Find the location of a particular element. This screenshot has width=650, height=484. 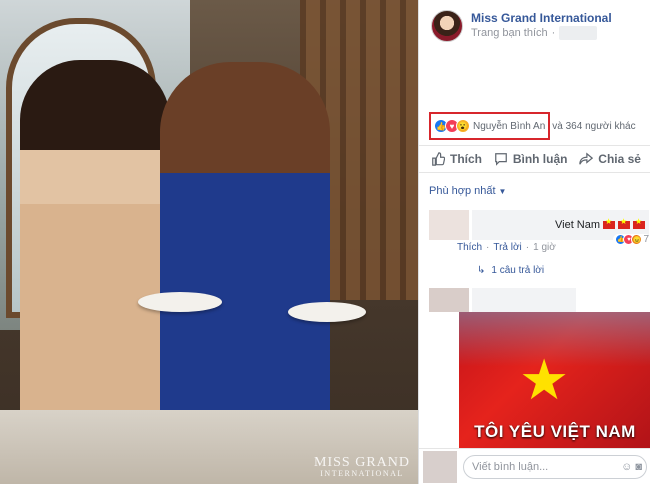

replies-count: 1 câu trả lời is located at coordinates (518, 270).